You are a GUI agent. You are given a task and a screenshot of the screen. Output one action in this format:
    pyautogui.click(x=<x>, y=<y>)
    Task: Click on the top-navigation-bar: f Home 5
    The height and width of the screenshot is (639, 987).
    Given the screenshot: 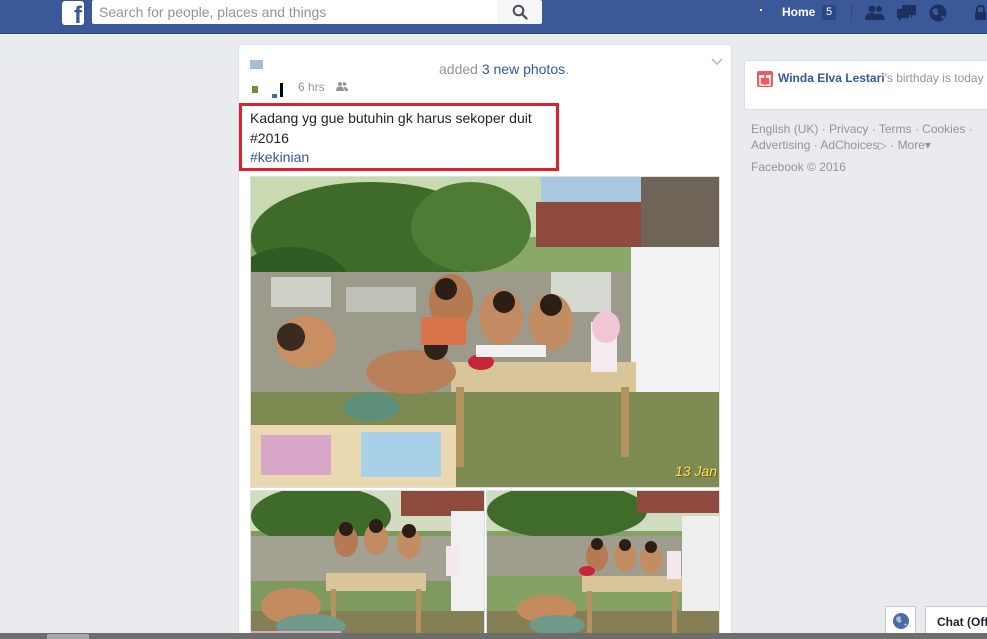 What is the action you would take?
    pyautogui.click(x=493, y=17)
    